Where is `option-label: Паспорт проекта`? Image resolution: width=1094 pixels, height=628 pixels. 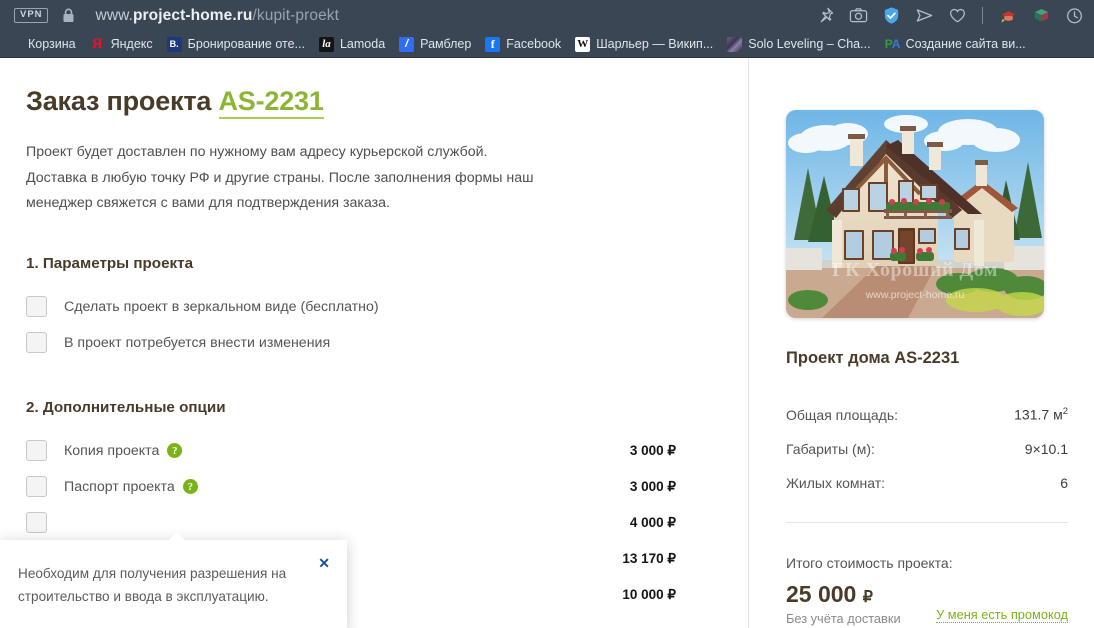 option-label: Паспорт проекта is located at coordinates (119, 486).